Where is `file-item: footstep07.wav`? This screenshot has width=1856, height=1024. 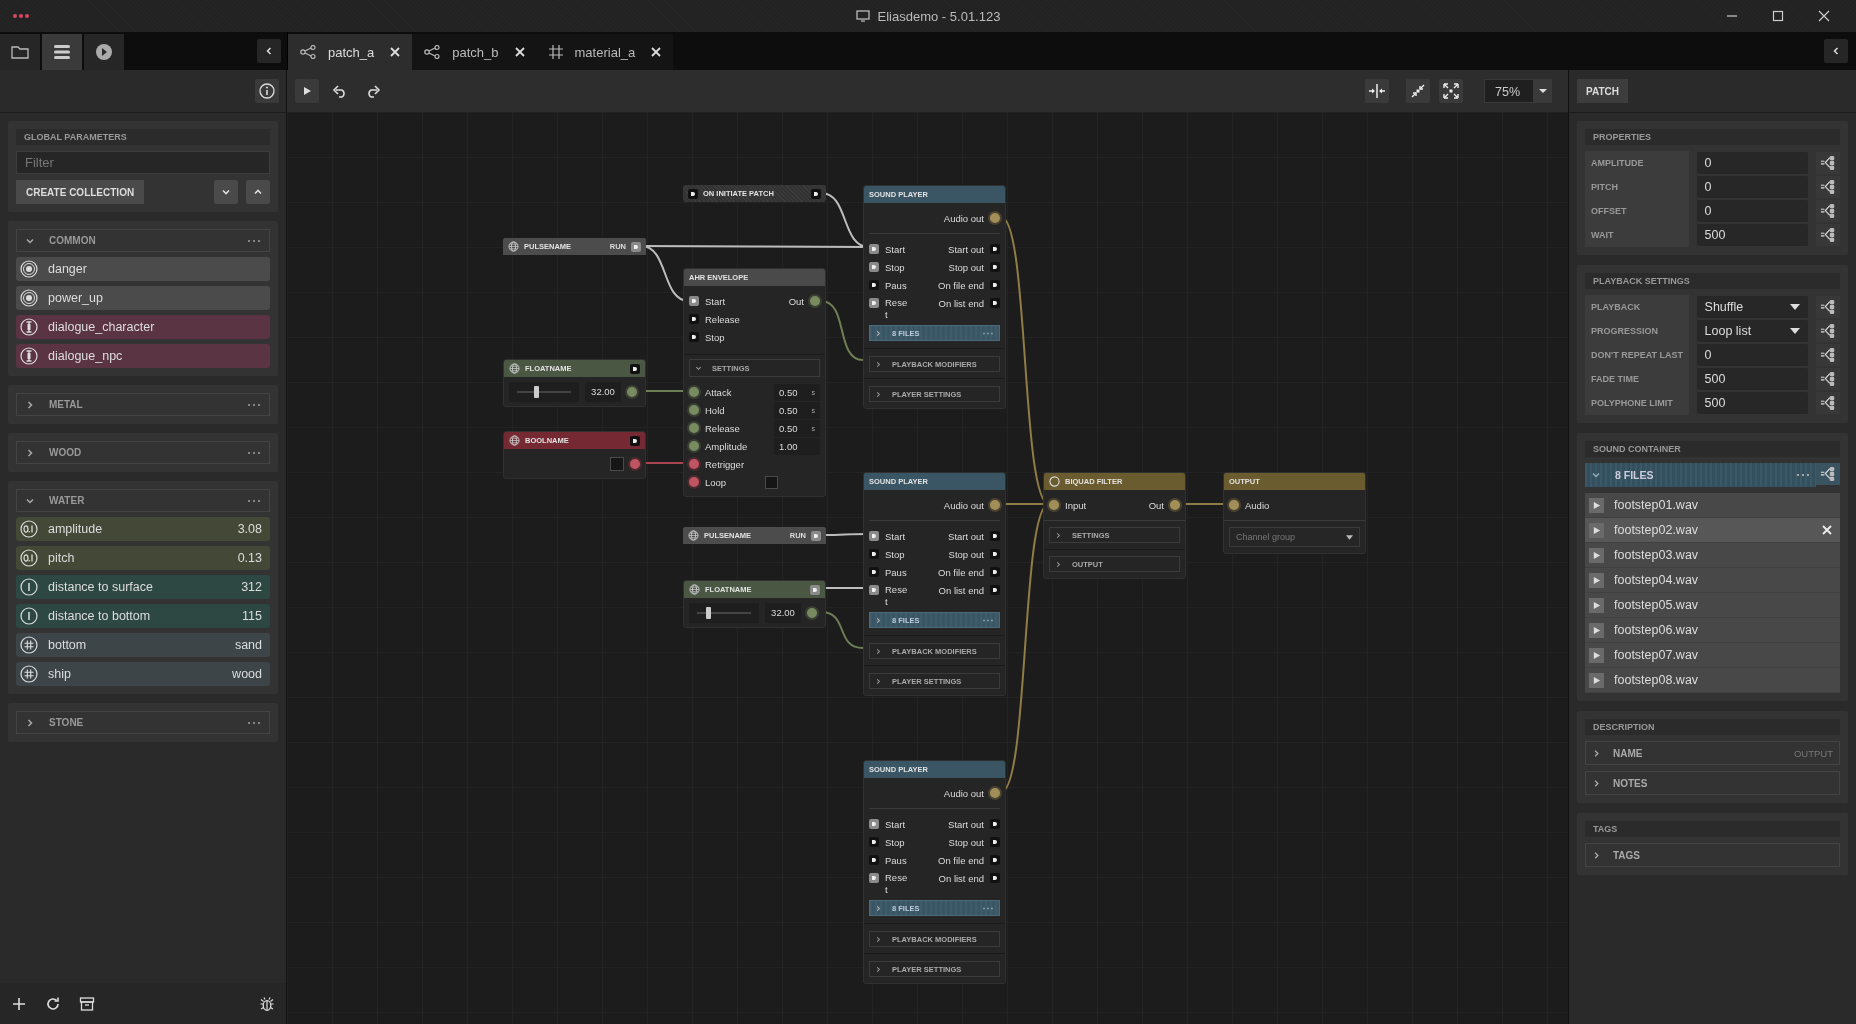 file-item: footstep07.wav is located at coordinates (1712, 655).